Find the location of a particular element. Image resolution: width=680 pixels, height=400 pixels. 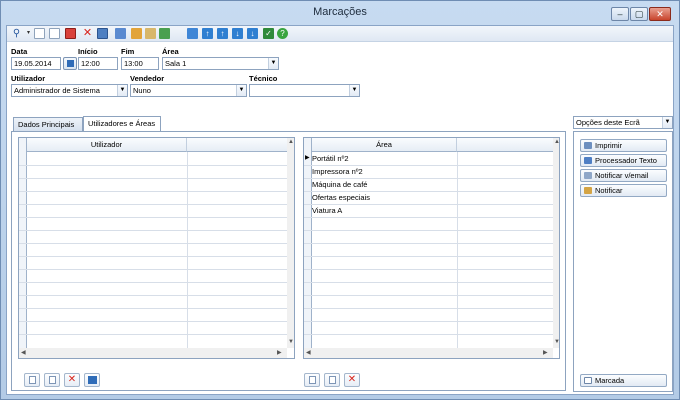

utilizador-label: Utilizador is located at coordinates (28, 78).